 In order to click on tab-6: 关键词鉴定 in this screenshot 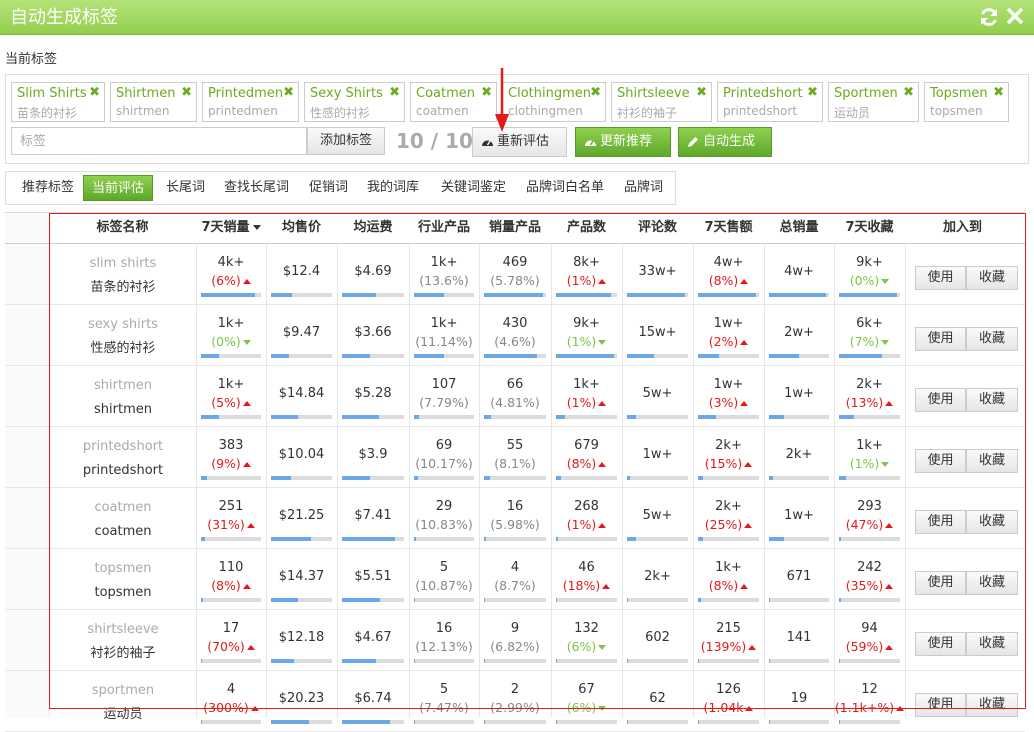, I will do `click(473, 188)`.